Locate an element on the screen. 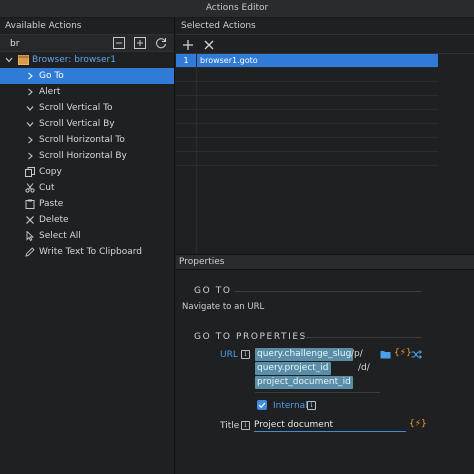  tree-item-scroll-vertical-by: Scroll Vertical By is located at coordinates (87, 124).